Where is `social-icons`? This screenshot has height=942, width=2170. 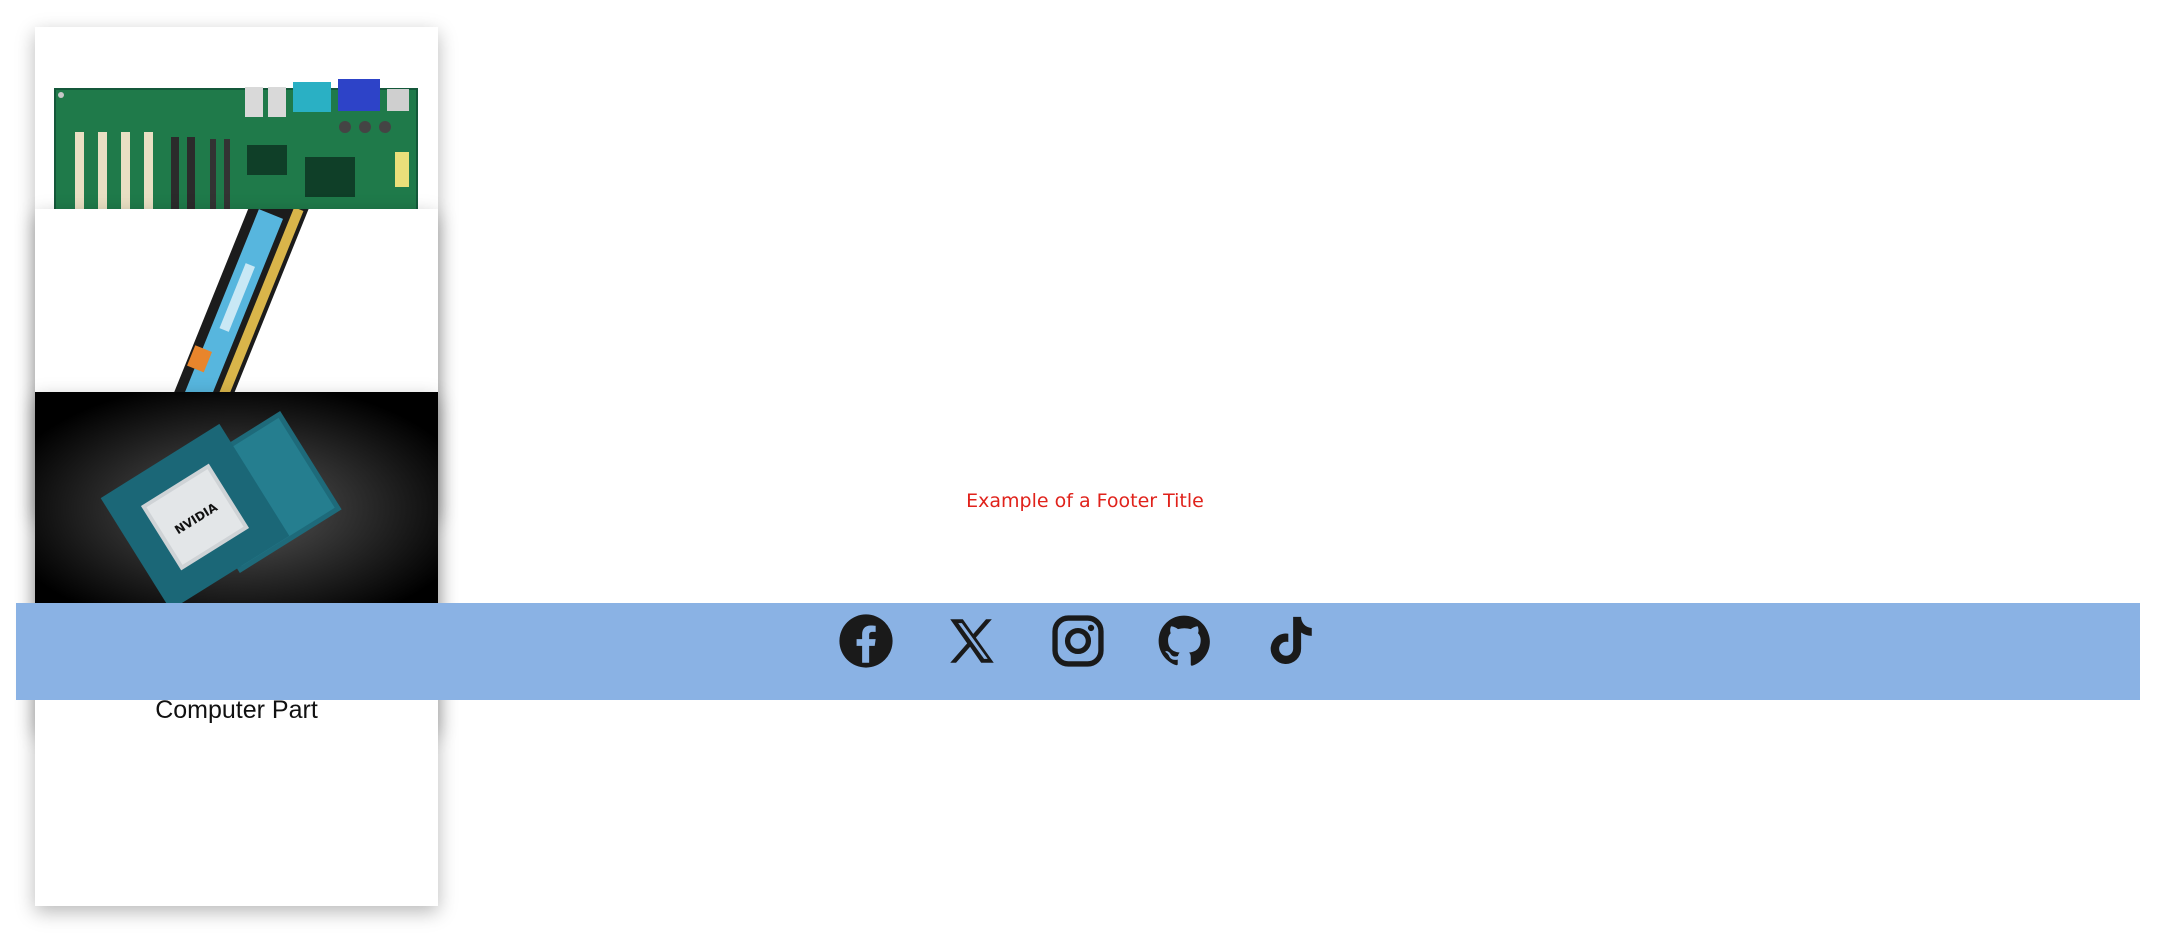
social-icons is located at coordinates (1078, 641).